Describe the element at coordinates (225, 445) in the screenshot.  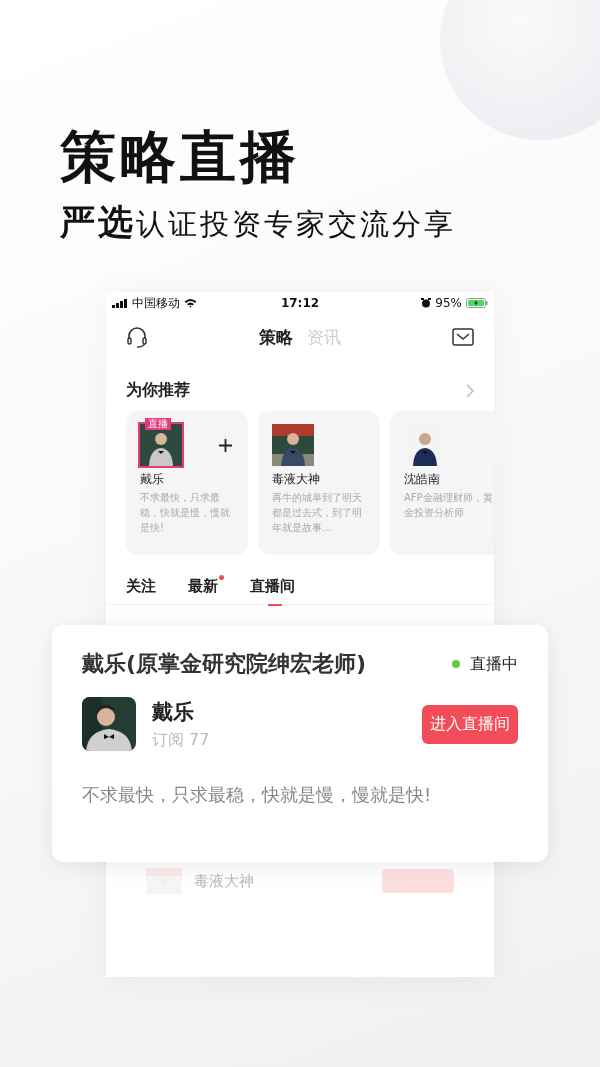
I see `plus-icon` at that location.